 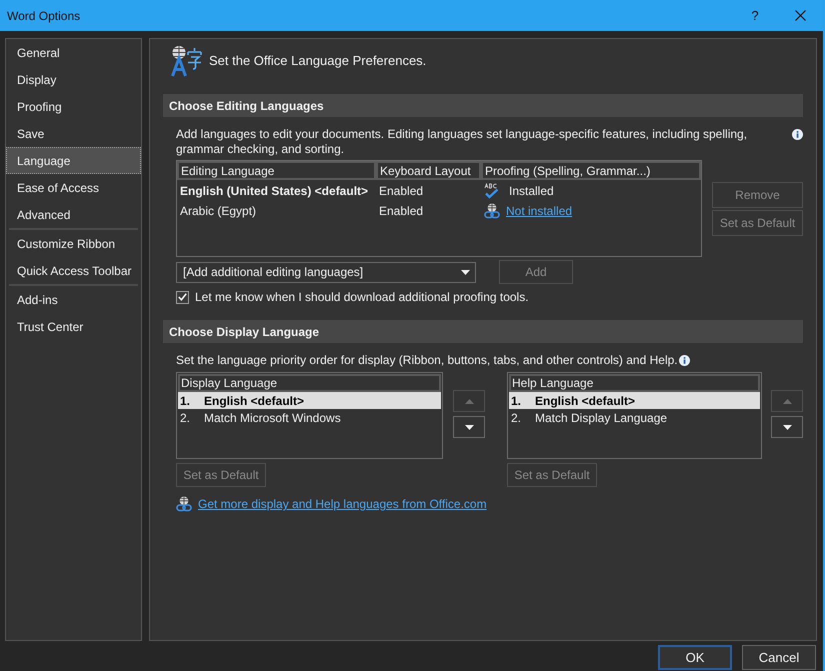 I want to click on list-item: 2. Match Display Language, so click(x=634, y=417).